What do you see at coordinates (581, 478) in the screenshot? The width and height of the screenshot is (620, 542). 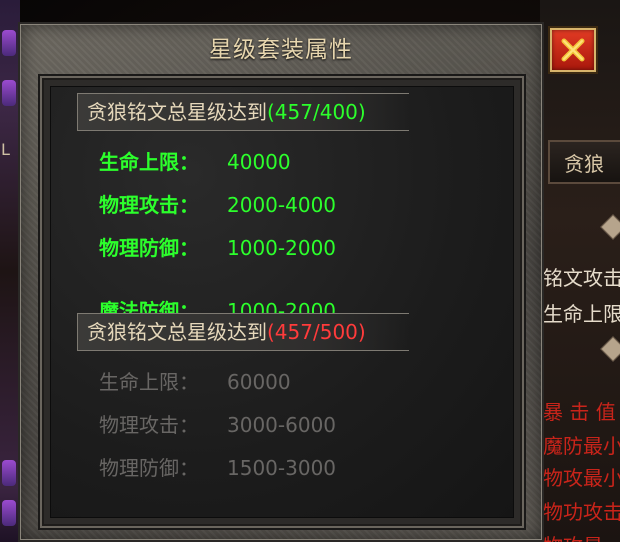 I see `background-text: 物攻最小` at bounding box center [581, 478].